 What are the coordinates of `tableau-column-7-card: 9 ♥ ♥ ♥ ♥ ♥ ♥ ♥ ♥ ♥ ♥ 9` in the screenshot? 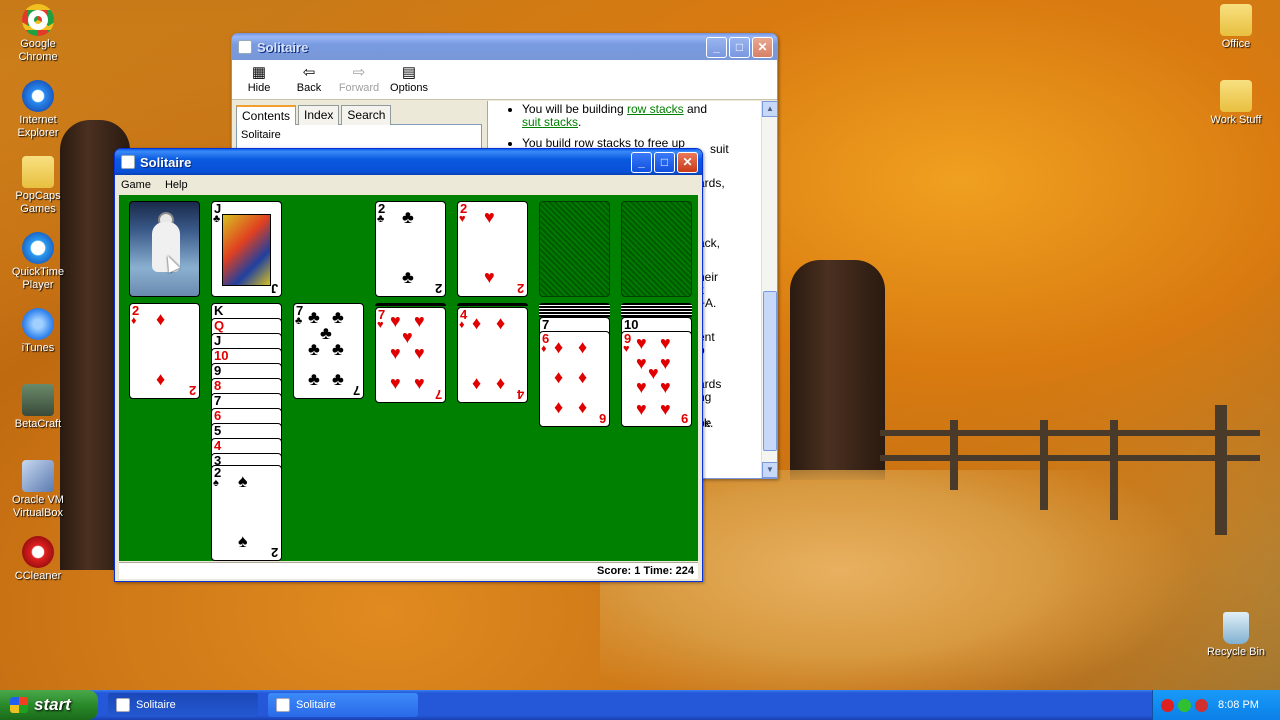 It's located at (656, 379).